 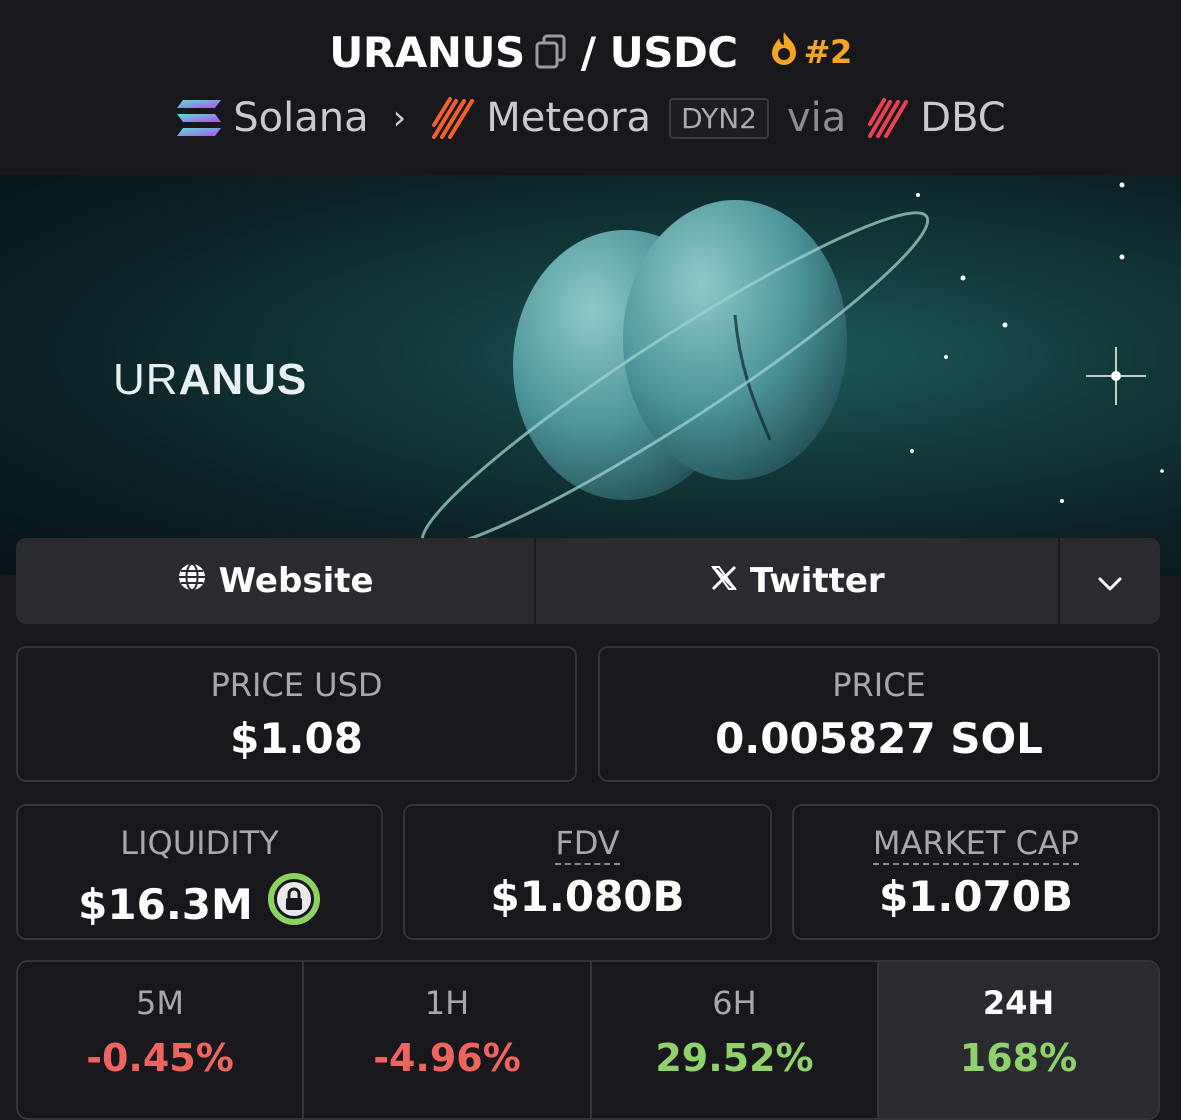 I want to click on market-cap-value: $1.070B, so click(x=976, y=896).